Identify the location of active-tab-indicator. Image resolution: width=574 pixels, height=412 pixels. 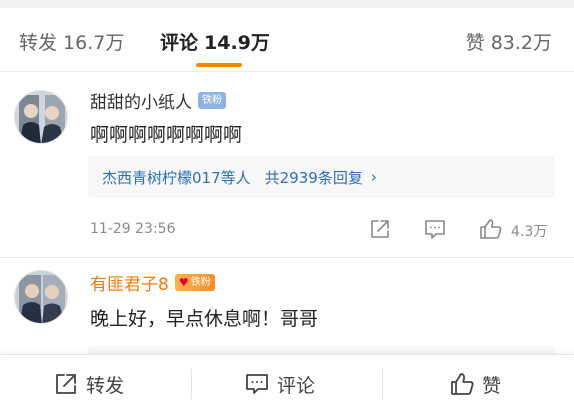
(219, 65).